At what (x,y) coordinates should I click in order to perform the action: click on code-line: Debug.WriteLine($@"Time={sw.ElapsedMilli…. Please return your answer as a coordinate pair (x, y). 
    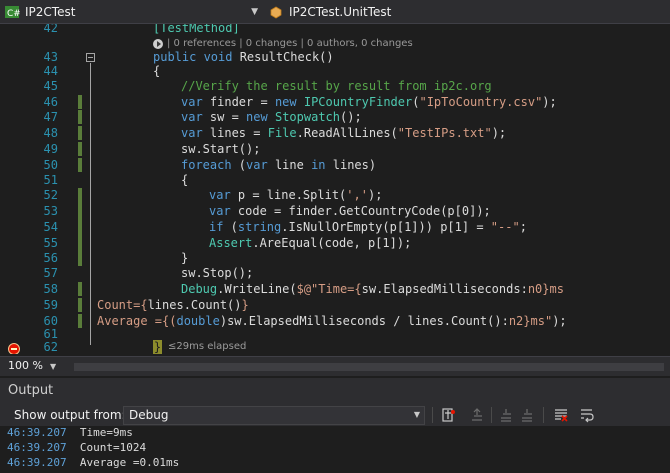
    Looking at the image, I should click on (372, 289).